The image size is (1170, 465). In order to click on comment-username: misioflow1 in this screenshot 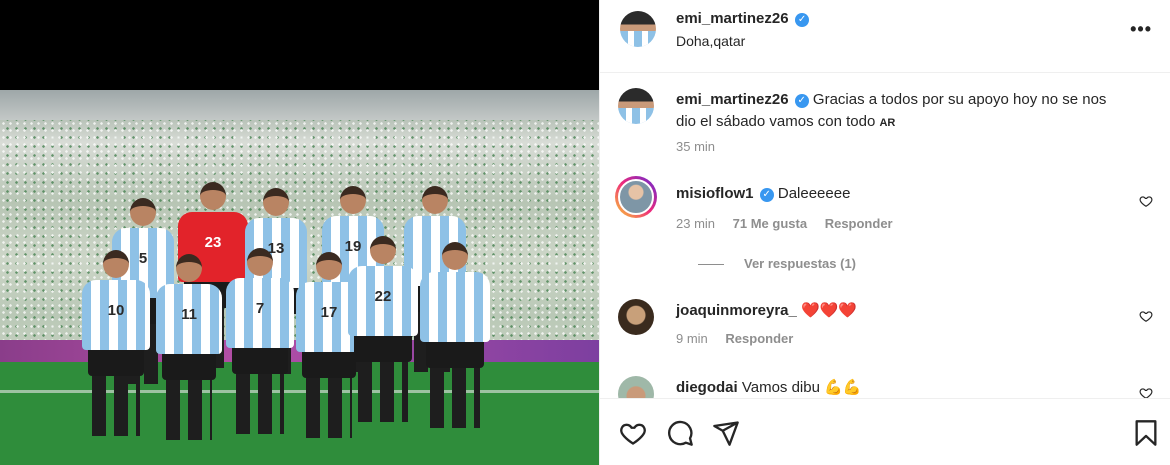, I will do `click(715, 193)`.